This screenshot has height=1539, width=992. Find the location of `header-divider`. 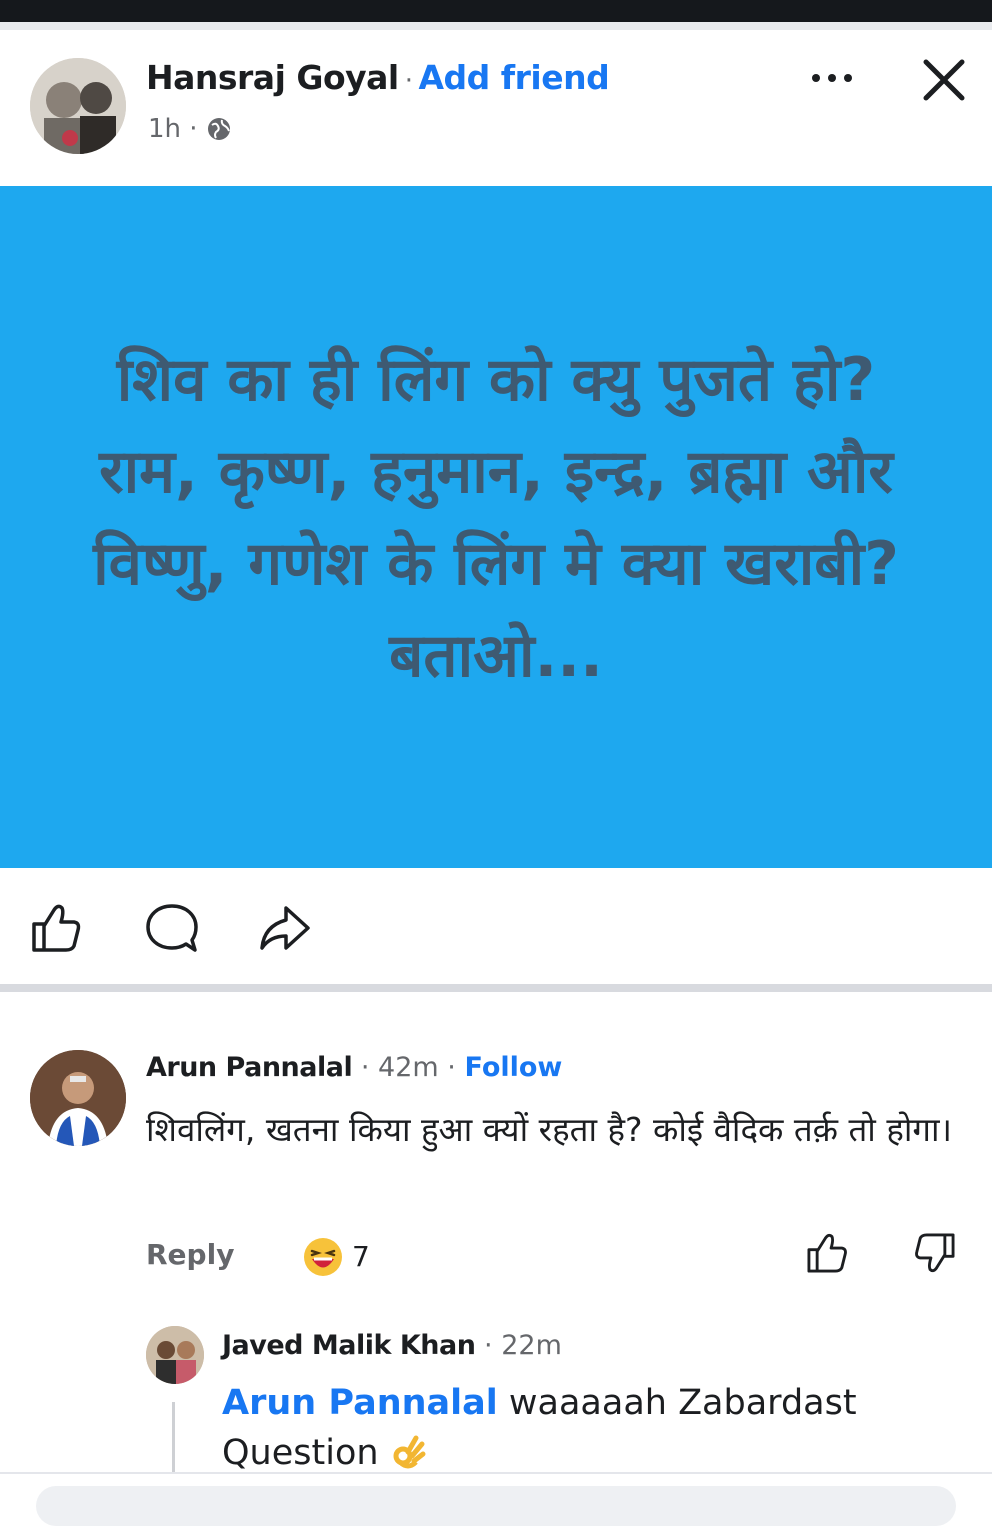

header-divider is located at coordinates (496, 26).